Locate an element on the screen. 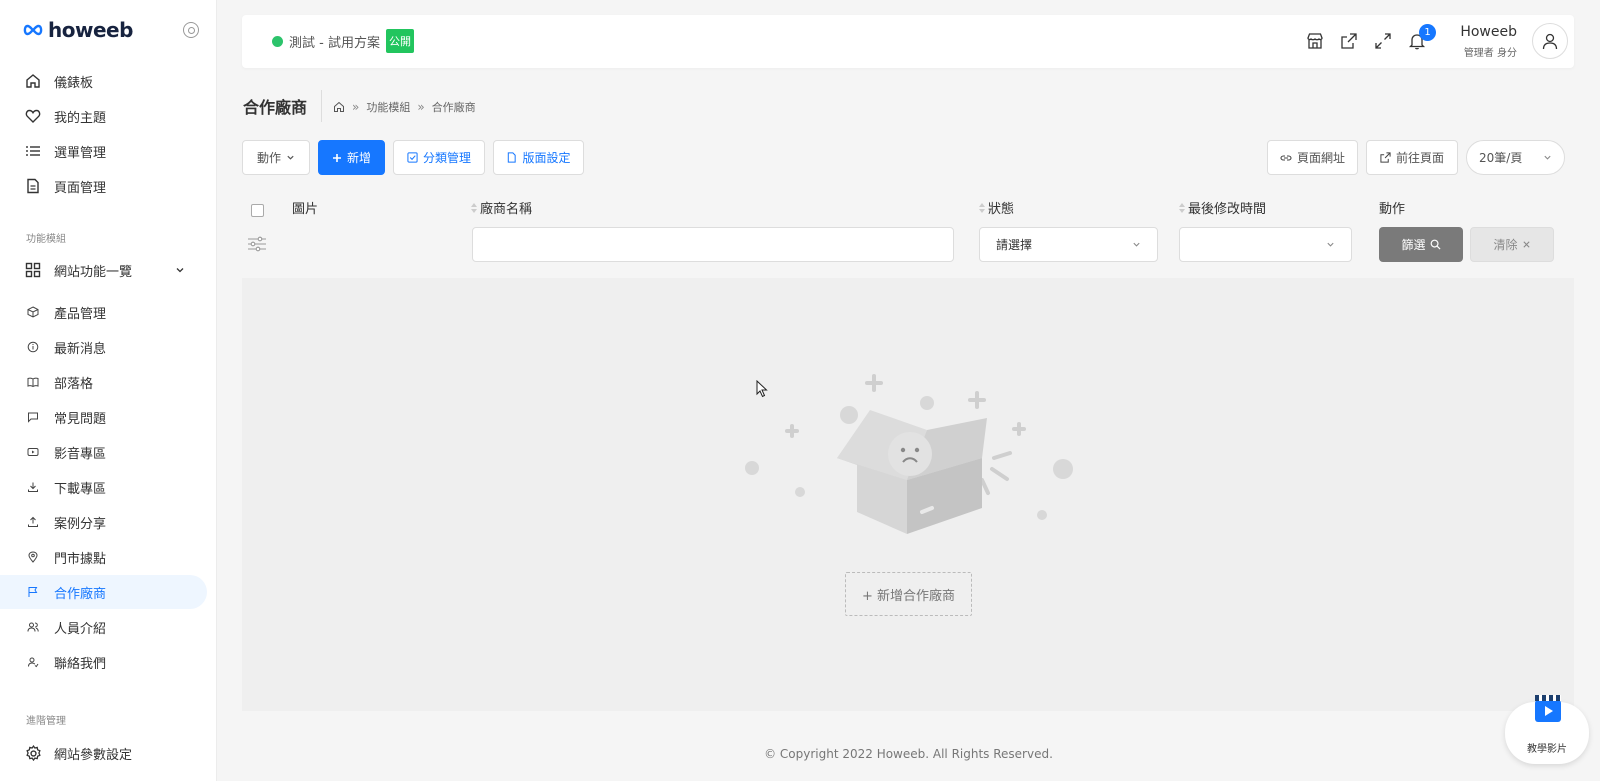 This screenshot has width=1600, height=781. clear-button-label: 清除 is located at coordinates (1505, 245).